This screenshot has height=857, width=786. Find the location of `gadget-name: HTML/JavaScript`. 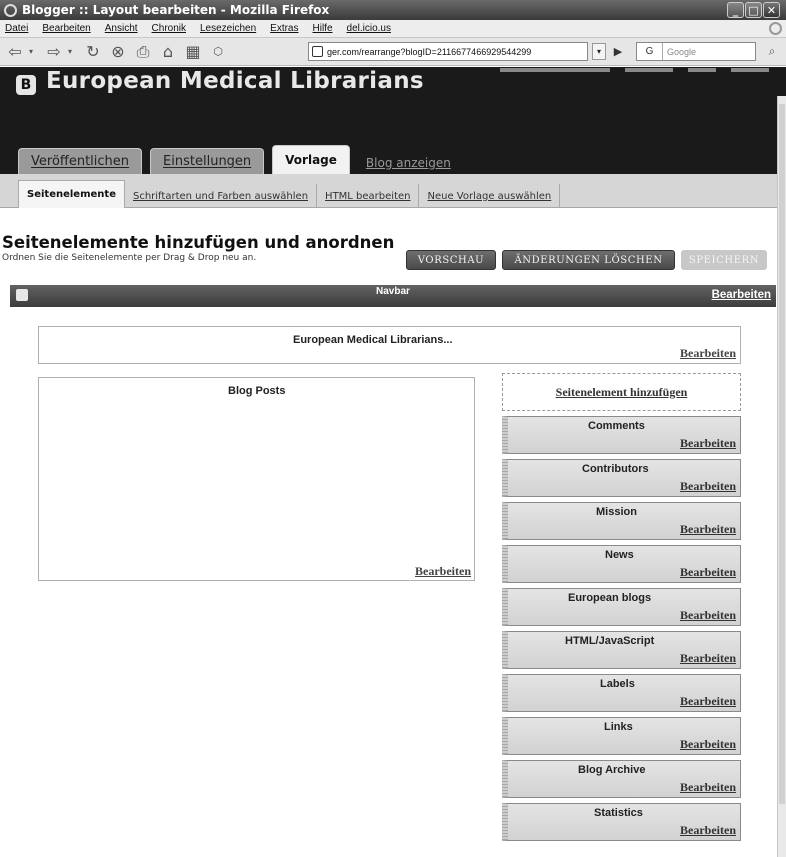

gadget-name: HTML/JavaScript is located at coordinates (610, 641).